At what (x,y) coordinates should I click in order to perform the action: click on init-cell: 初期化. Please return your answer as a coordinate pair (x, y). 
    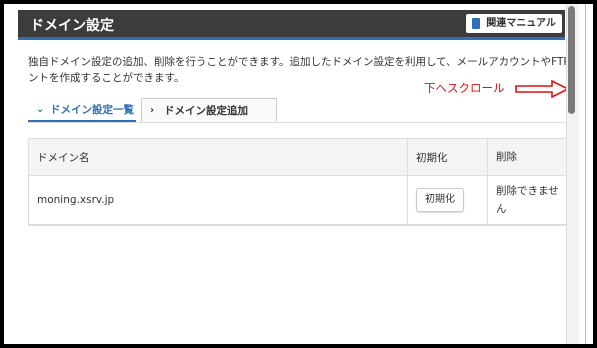
    Looking at the image, I should click on (447, 200).